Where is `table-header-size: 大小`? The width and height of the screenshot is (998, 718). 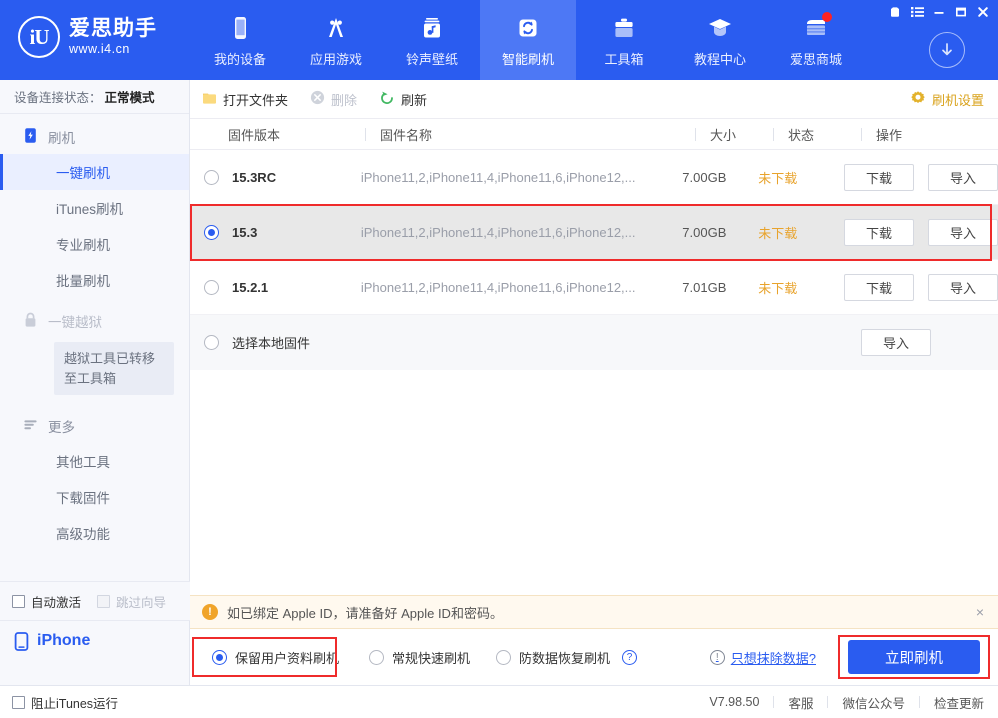 table-header-size: 大小 is located at coordinates (734, 134).